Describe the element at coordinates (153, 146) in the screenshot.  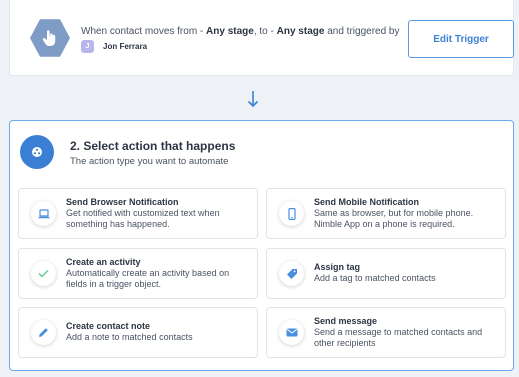
I see `step-title: 2. Select action that happens` at that location.